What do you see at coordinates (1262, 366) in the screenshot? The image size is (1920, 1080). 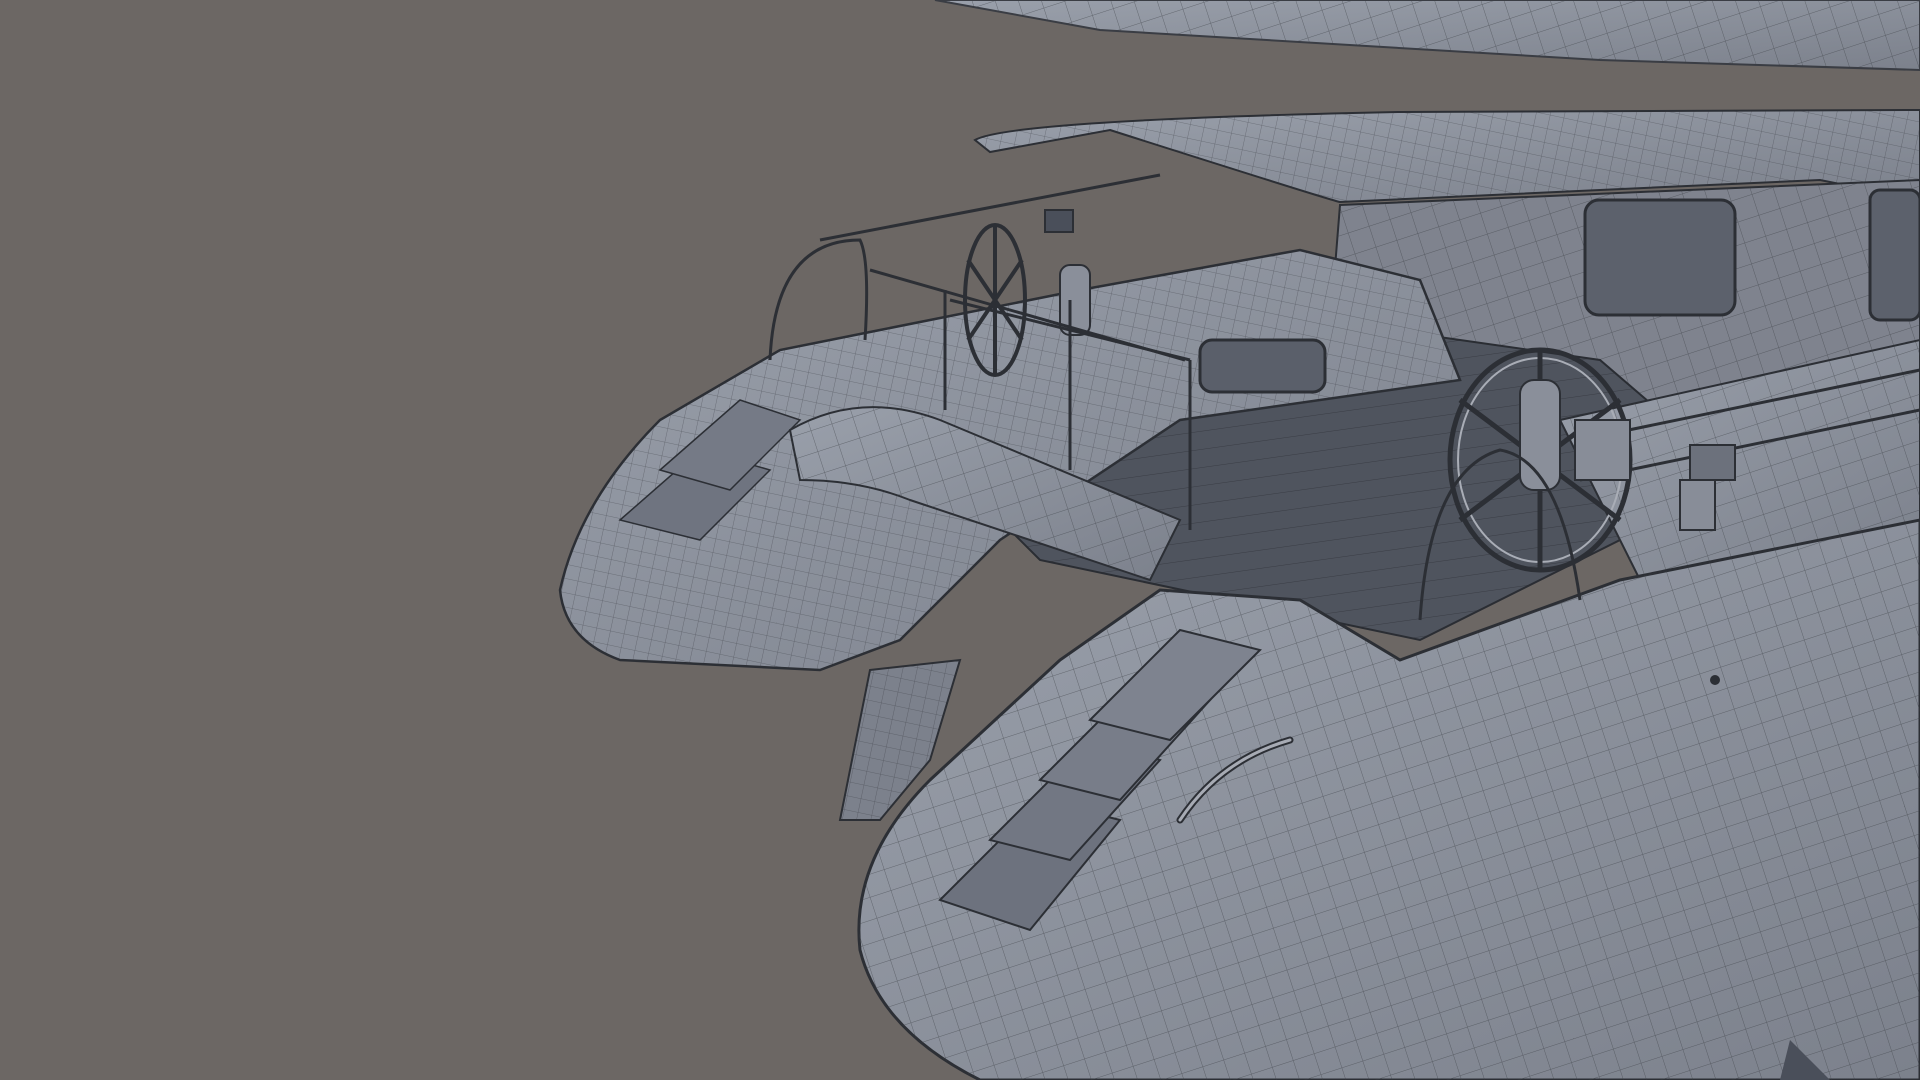 I see `coaming-window` at bounding box center [1262, 366].